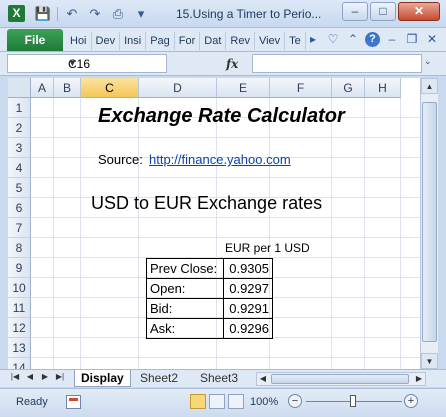 The width and height of the screenshot is (446, 417). I want to click on column-header-d: D, so click(178, 88).